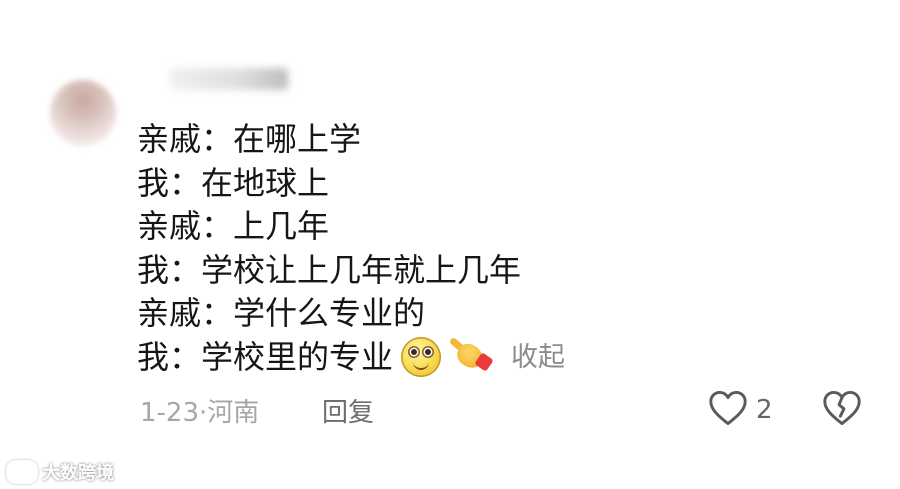  I want to click on user-avatar, so click(83, 113).